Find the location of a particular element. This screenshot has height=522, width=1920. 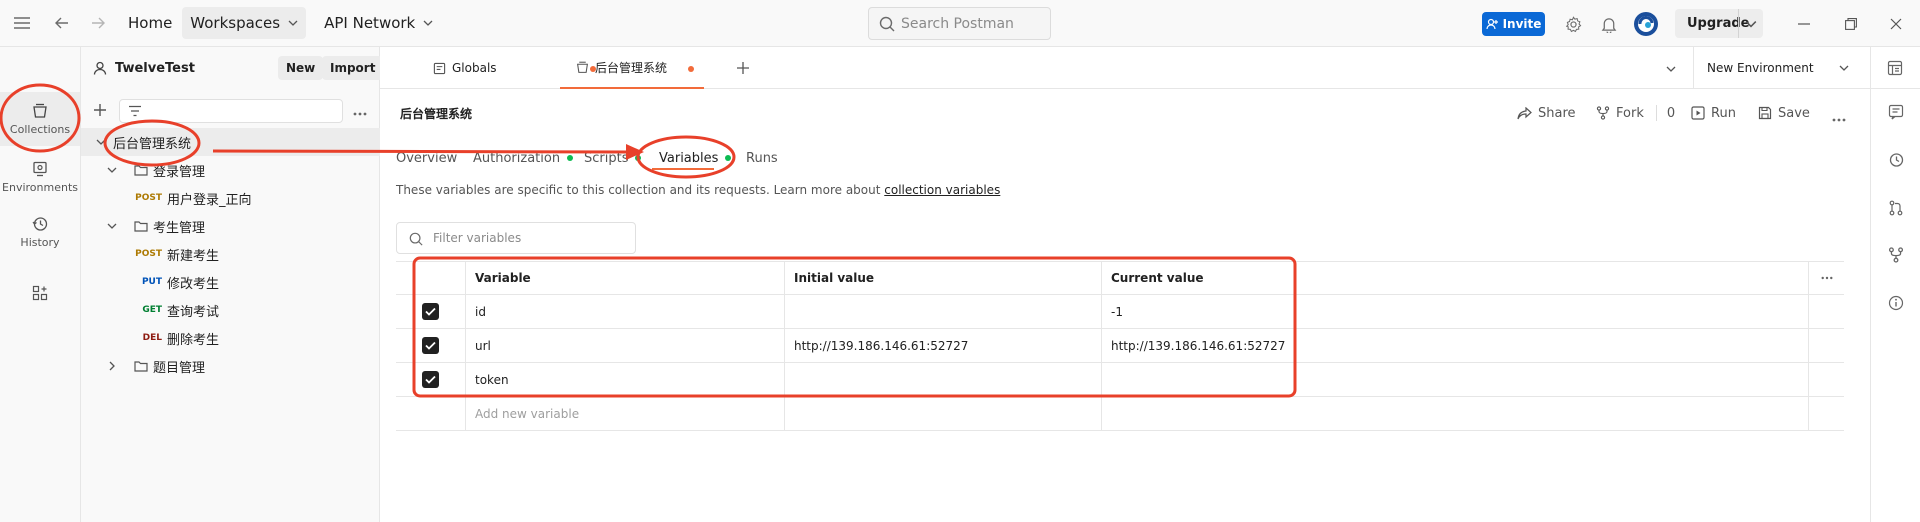

row-actions-cell is located at coordinates (1826, 413).